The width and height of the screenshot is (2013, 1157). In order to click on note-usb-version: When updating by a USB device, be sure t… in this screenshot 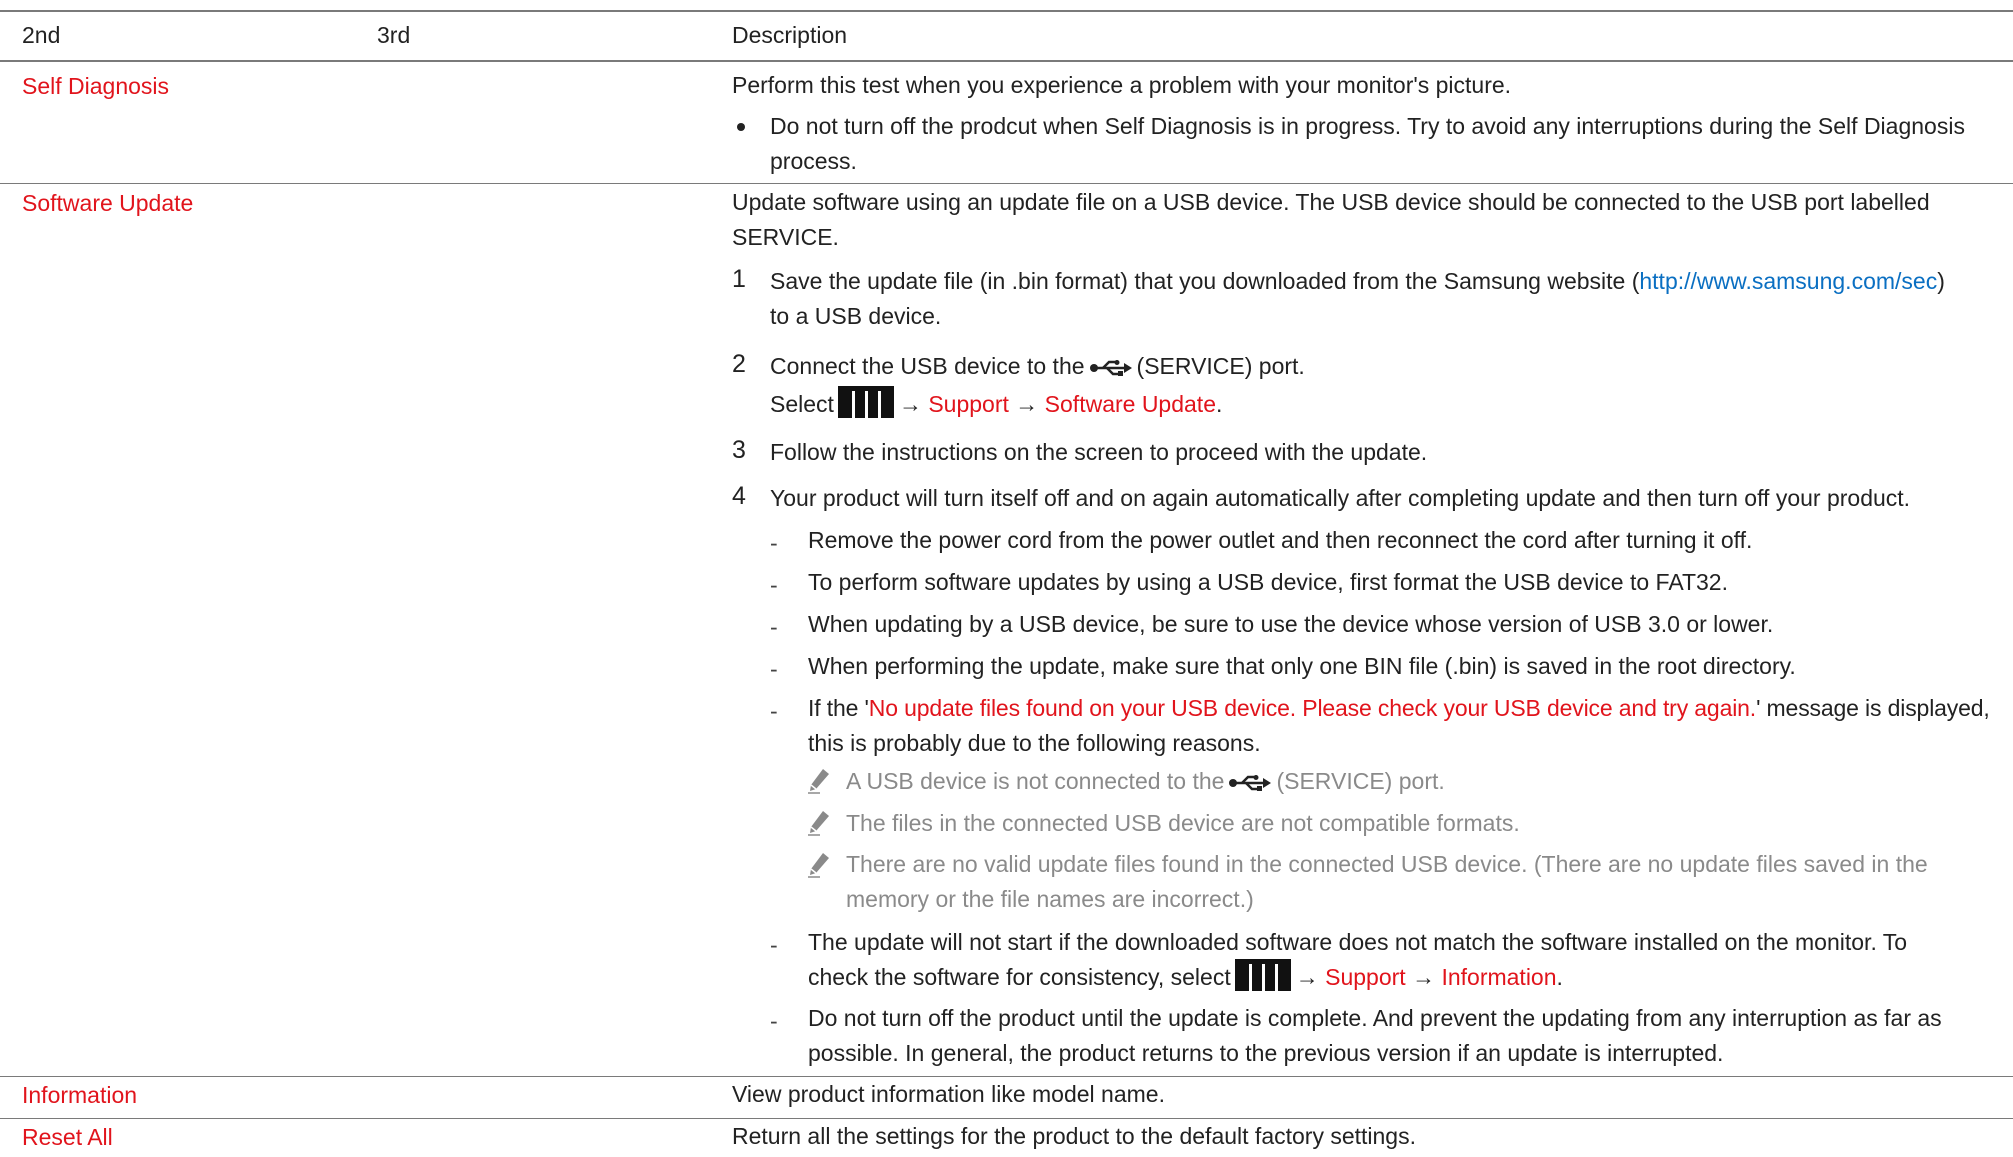, I will do `click(1291, 624)`.